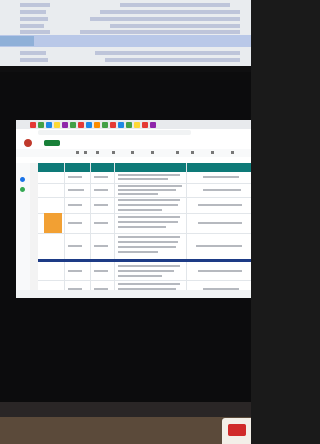  I want to click on avatar, so click(28, 143).